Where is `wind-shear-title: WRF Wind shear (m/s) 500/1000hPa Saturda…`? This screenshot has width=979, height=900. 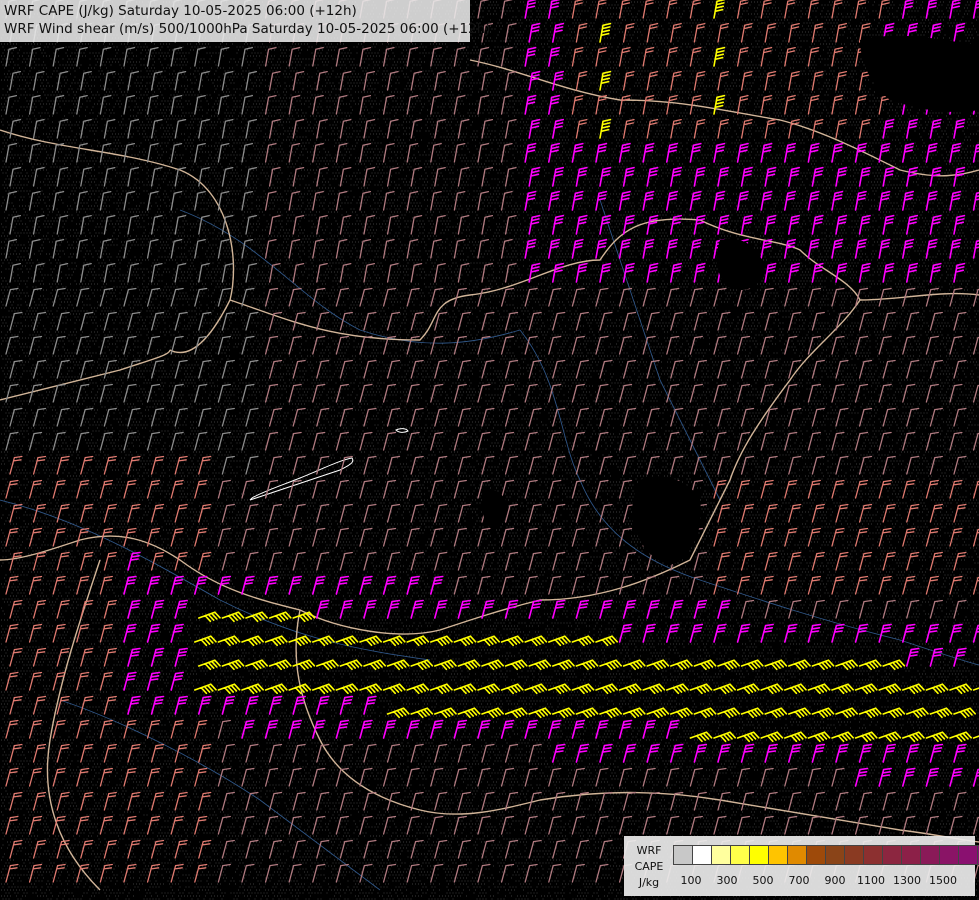 wind-shear-title: WRF Wind shear (m/s) 500/1000hPa Saturda… is located at coordinates (247, 29).